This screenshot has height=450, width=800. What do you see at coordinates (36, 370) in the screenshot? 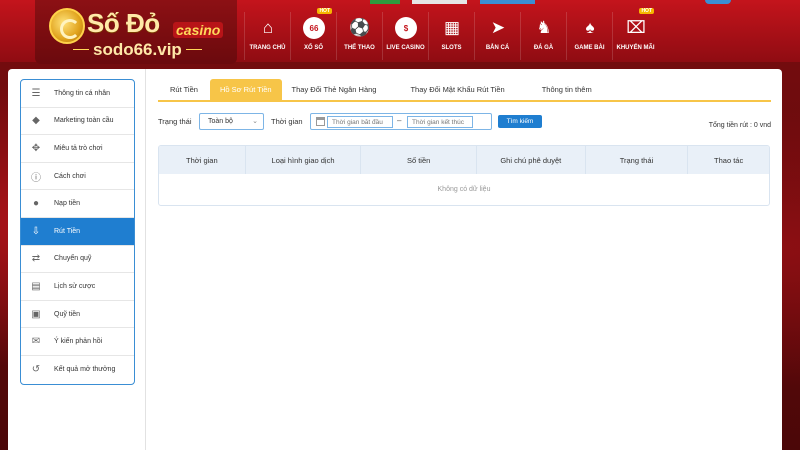
I see `clock-history-icon: ↺` at bounding box center [36, 370].